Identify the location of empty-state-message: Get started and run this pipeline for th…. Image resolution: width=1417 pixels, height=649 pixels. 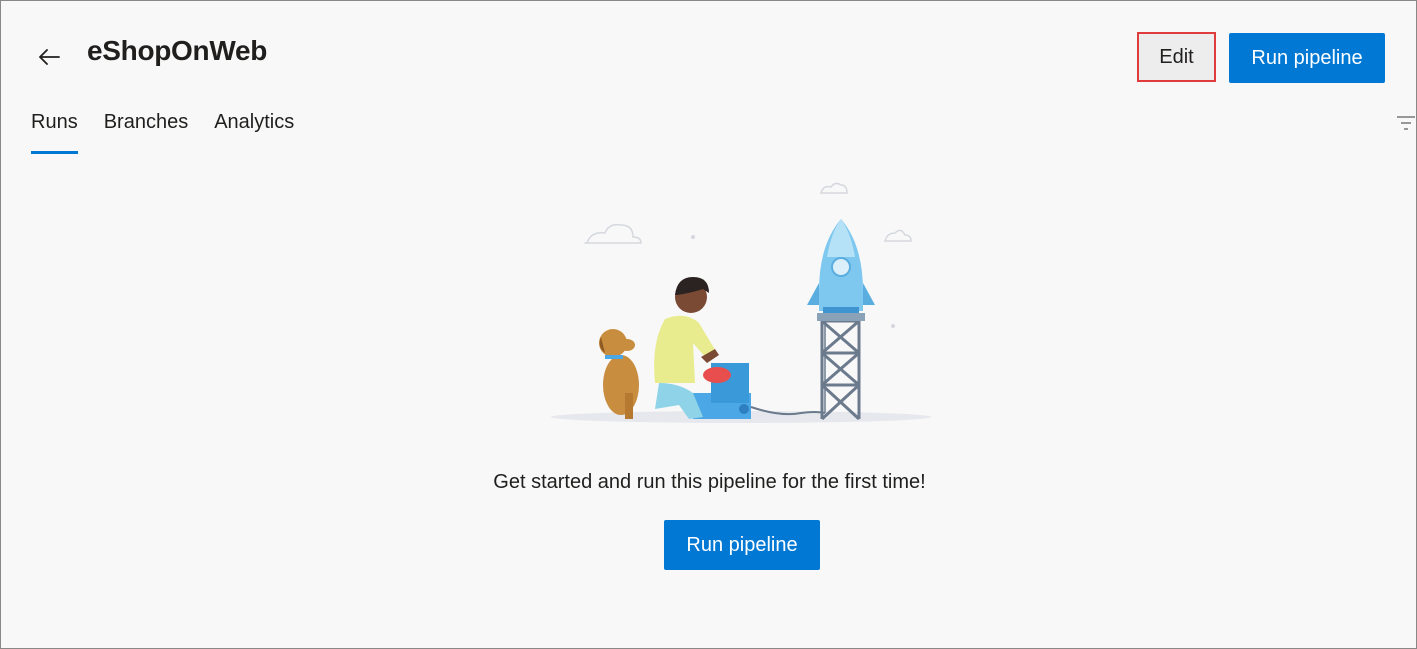
(709, 482).